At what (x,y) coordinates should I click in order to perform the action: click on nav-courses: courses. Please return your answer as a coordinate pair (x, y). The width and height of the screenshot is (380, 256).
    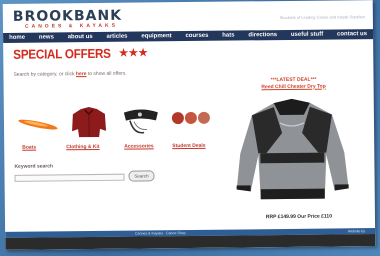
    Looking at the image, I should click on (196, 36).